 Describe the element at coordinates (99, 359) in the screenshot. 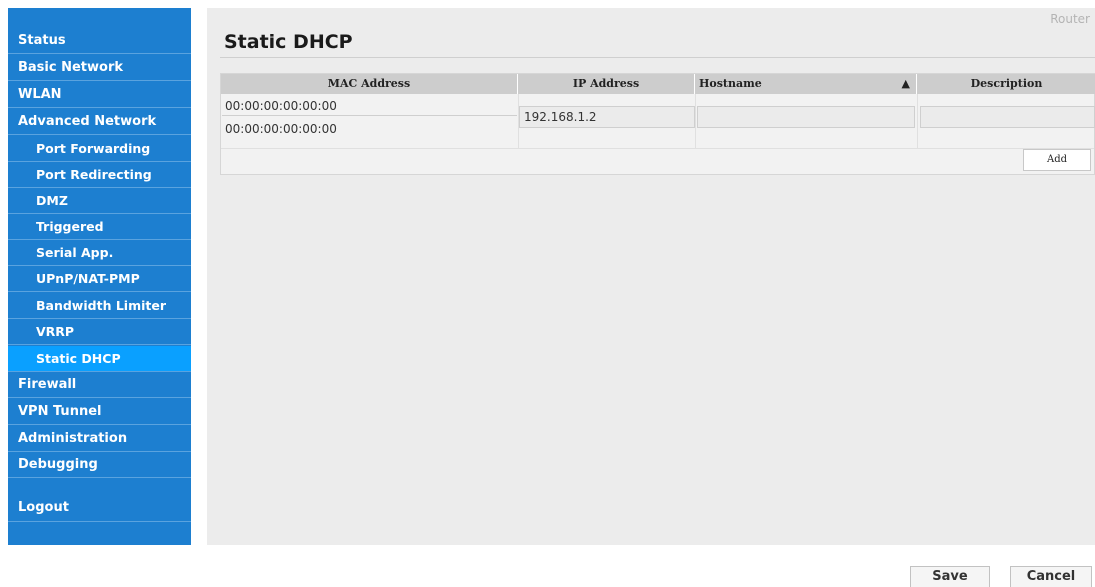

I see `sidebar-item-static-dhcp: Static DHCP` at that location.